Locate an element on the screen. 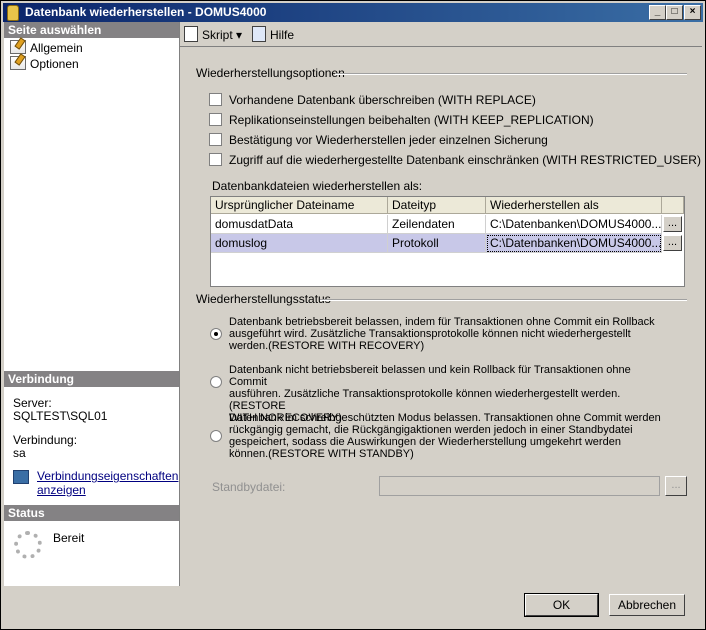 Image resolution: width=706 pixels, height=630 pixels. cancel-button: Abbrechen is located at coordinates (647, 605).